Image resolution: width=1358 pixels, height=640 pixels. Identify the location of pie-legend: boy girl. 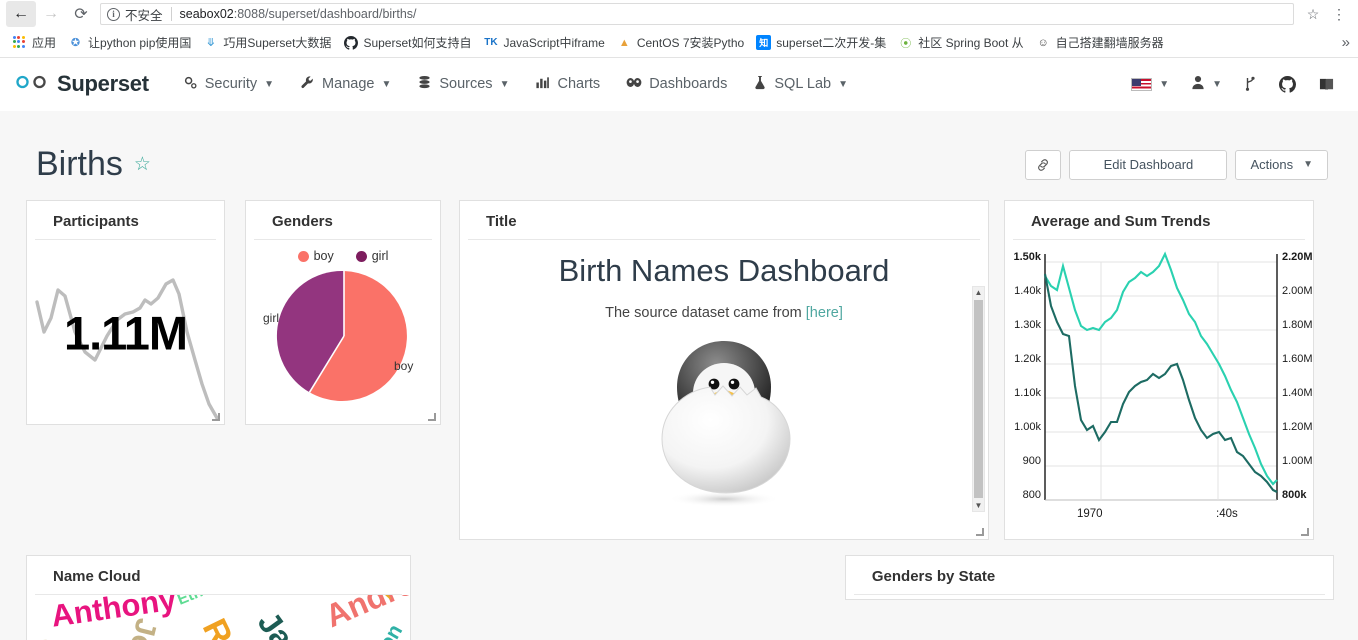
(343, 251).